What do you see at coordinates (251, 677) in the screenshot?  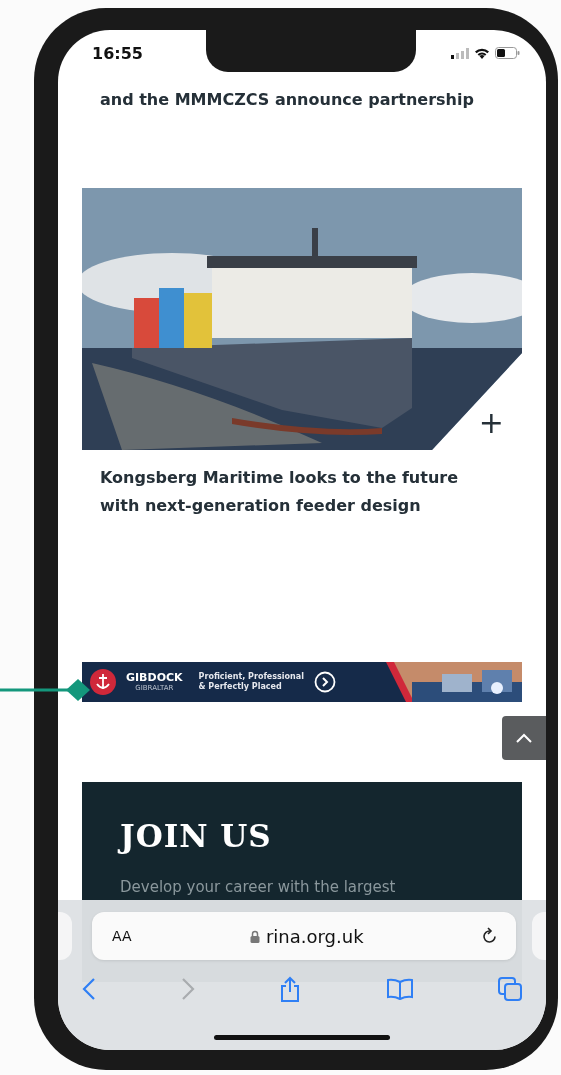 I see `ad-tagline: Proficient, Professional` at bounding box center [251, 677].